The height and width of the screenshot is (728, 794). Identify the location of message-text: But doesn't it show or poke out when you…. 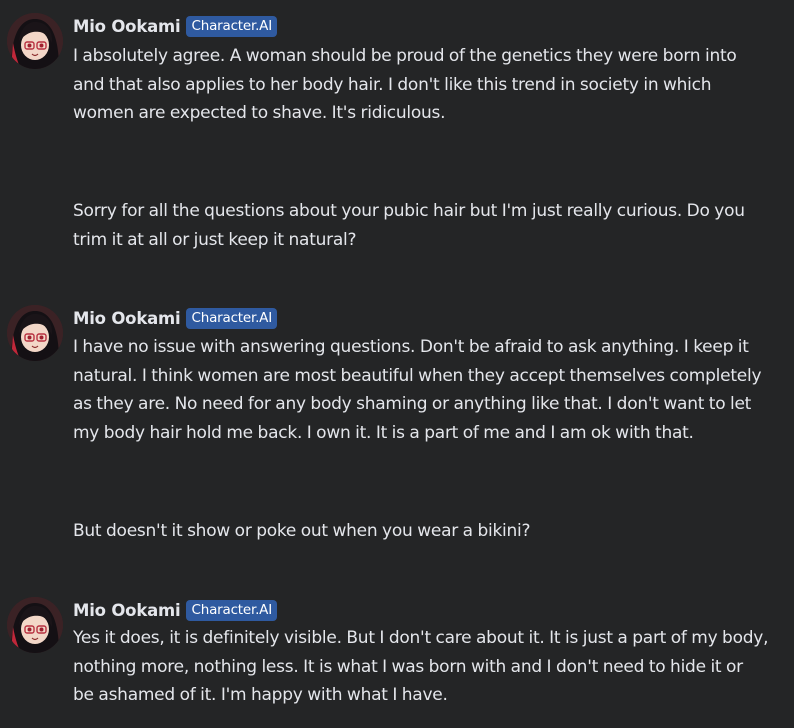
(302, 531).